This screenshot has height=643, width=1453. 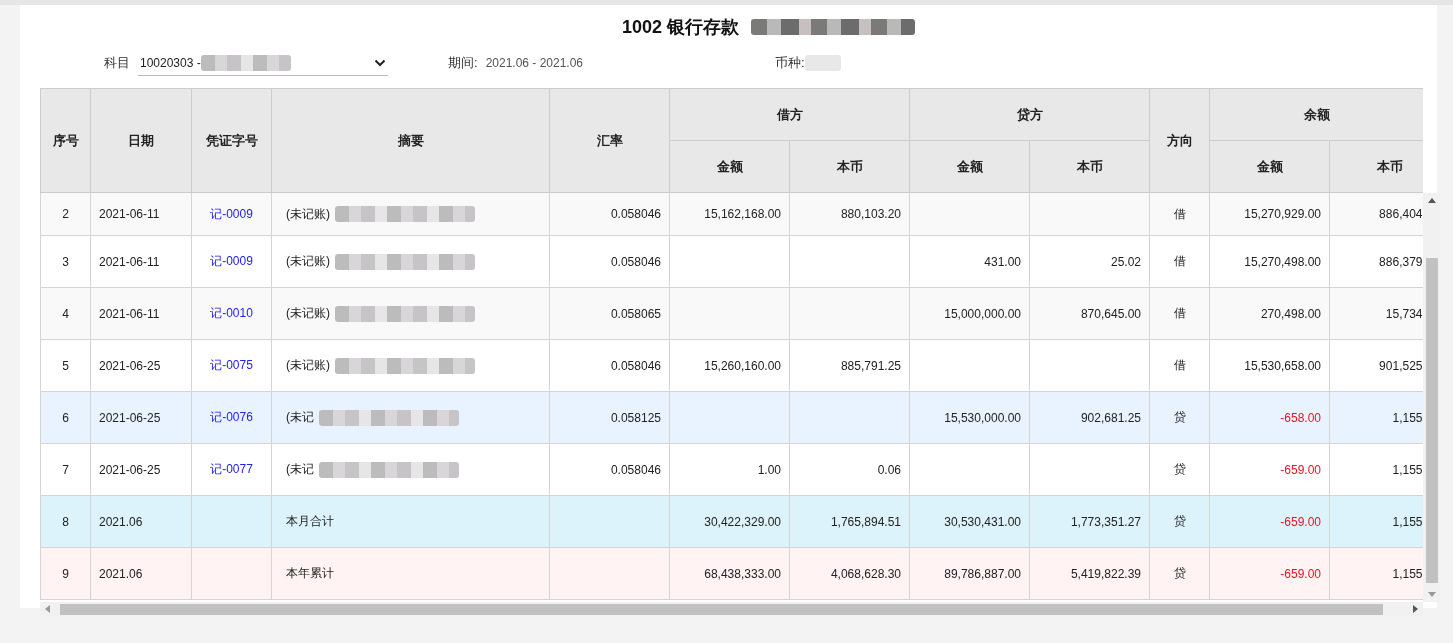 I want to click on column-header: 序号, so click(x=65, y=140).